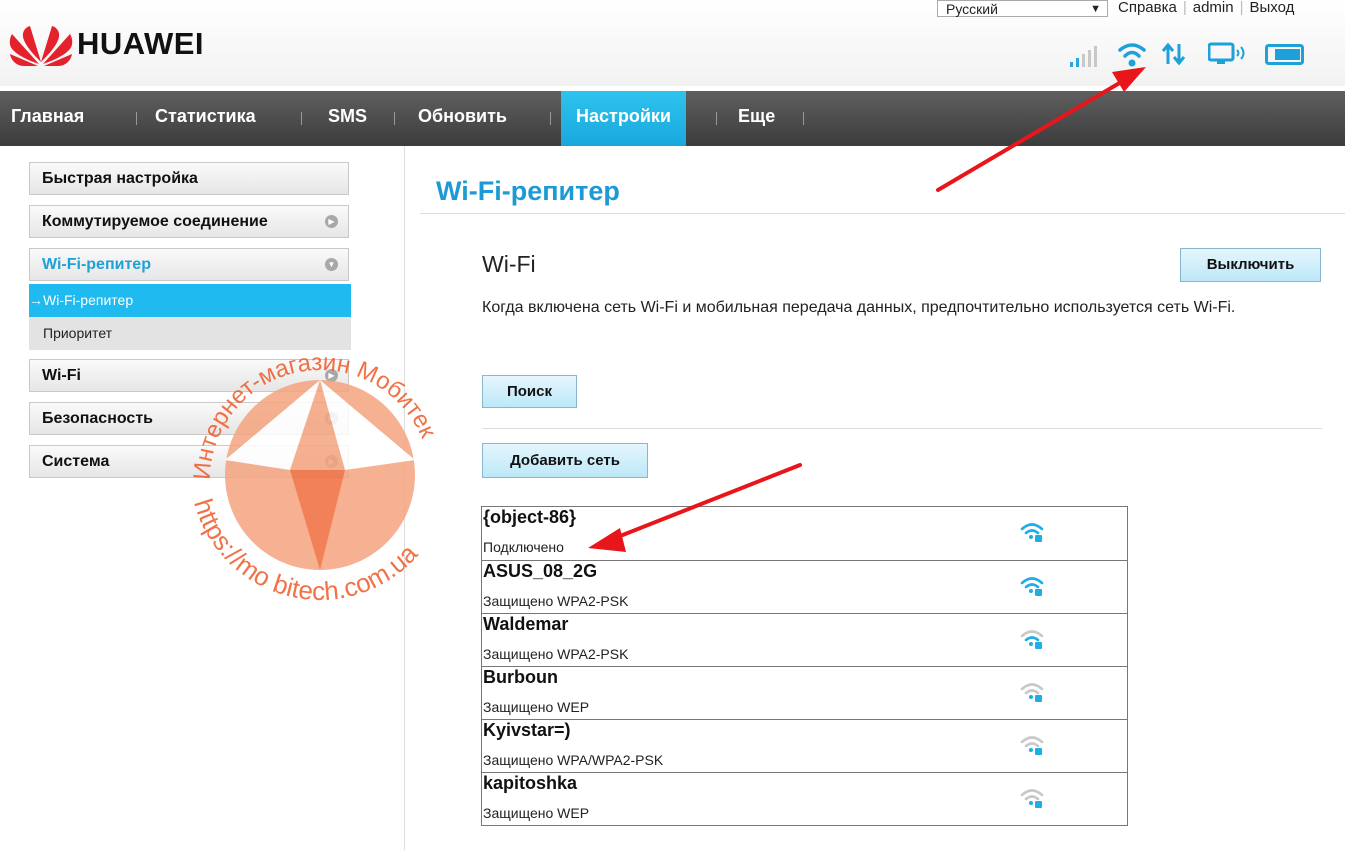 The height and width of the screenshot is (850, 1345). I want to click on sidebar-item-label: Безопасность, so click(97, 418).